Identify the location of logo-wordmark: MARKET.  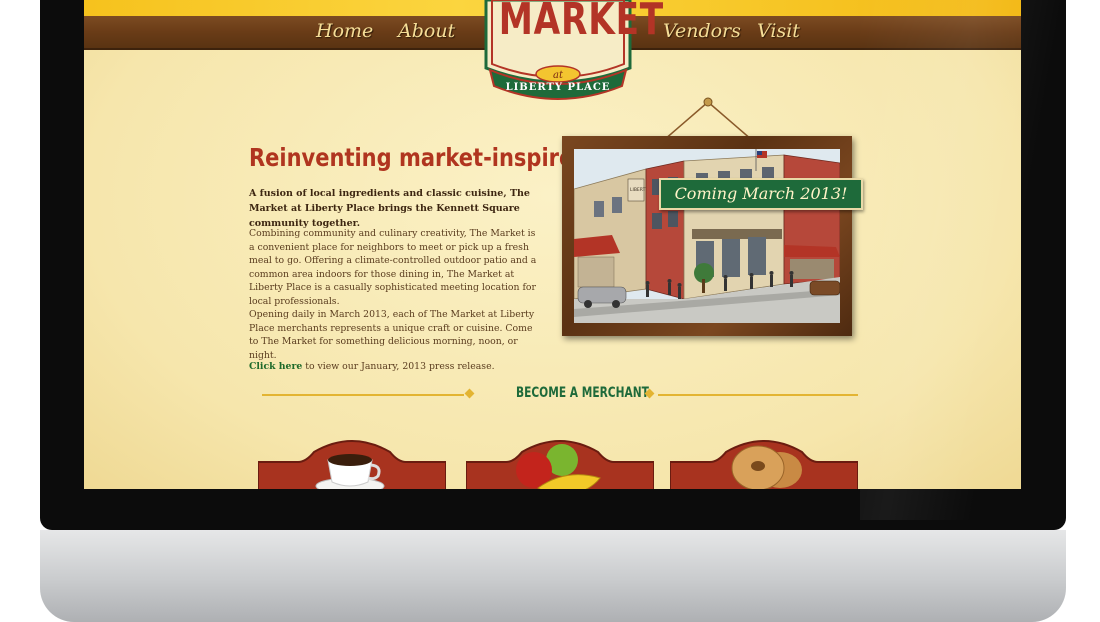
(581, 22).